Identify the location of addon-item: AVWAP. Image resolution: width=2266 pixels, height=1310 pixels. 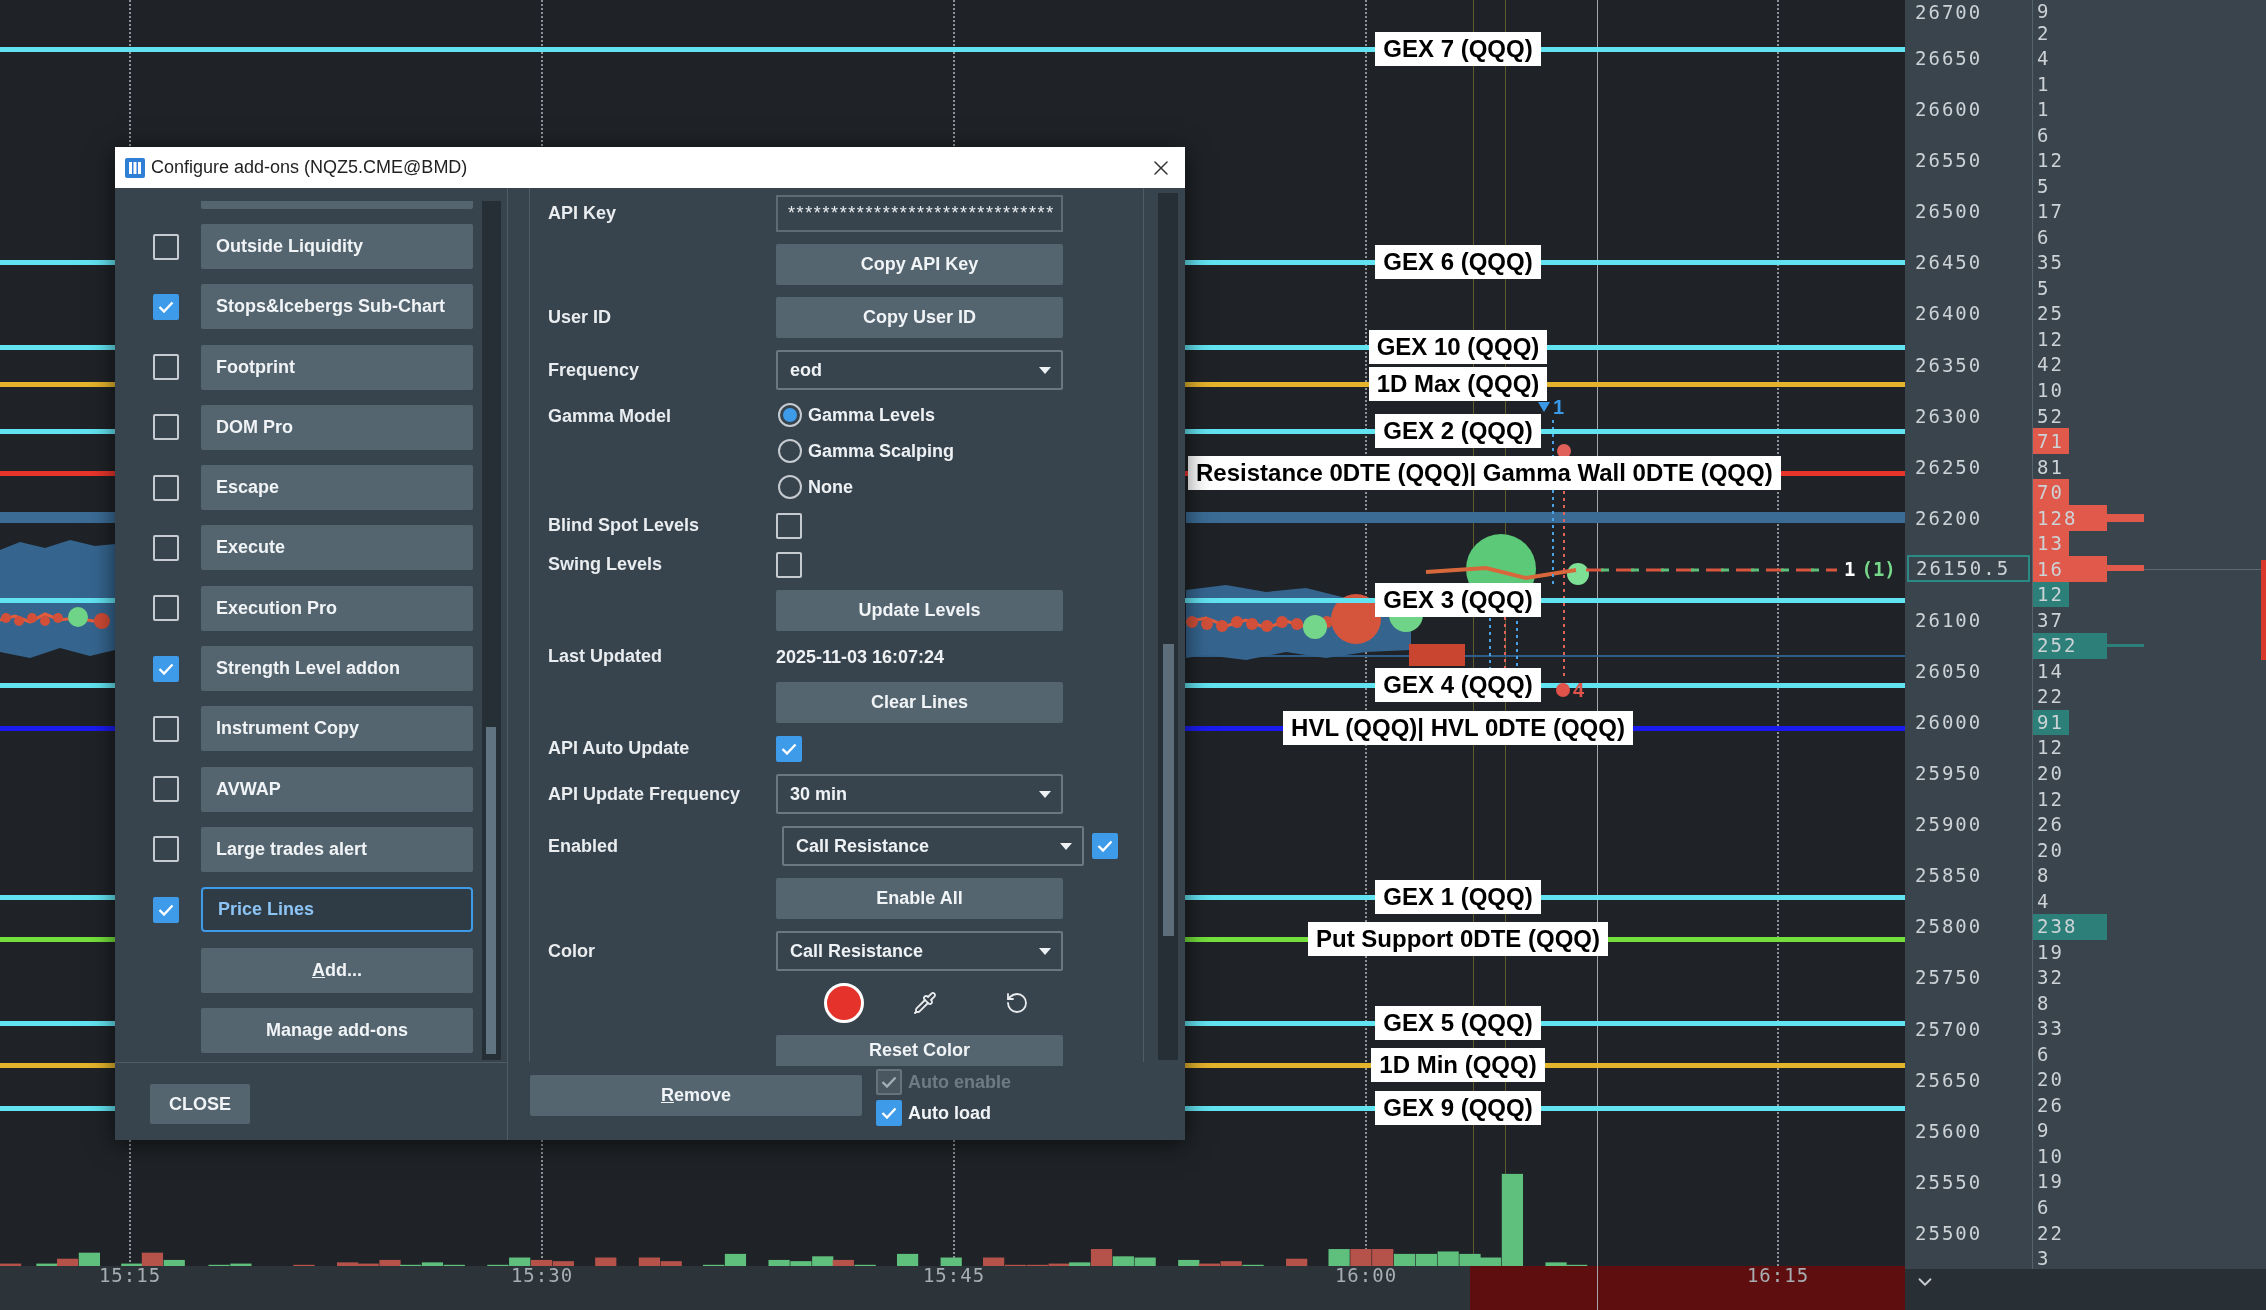
(337, 789).